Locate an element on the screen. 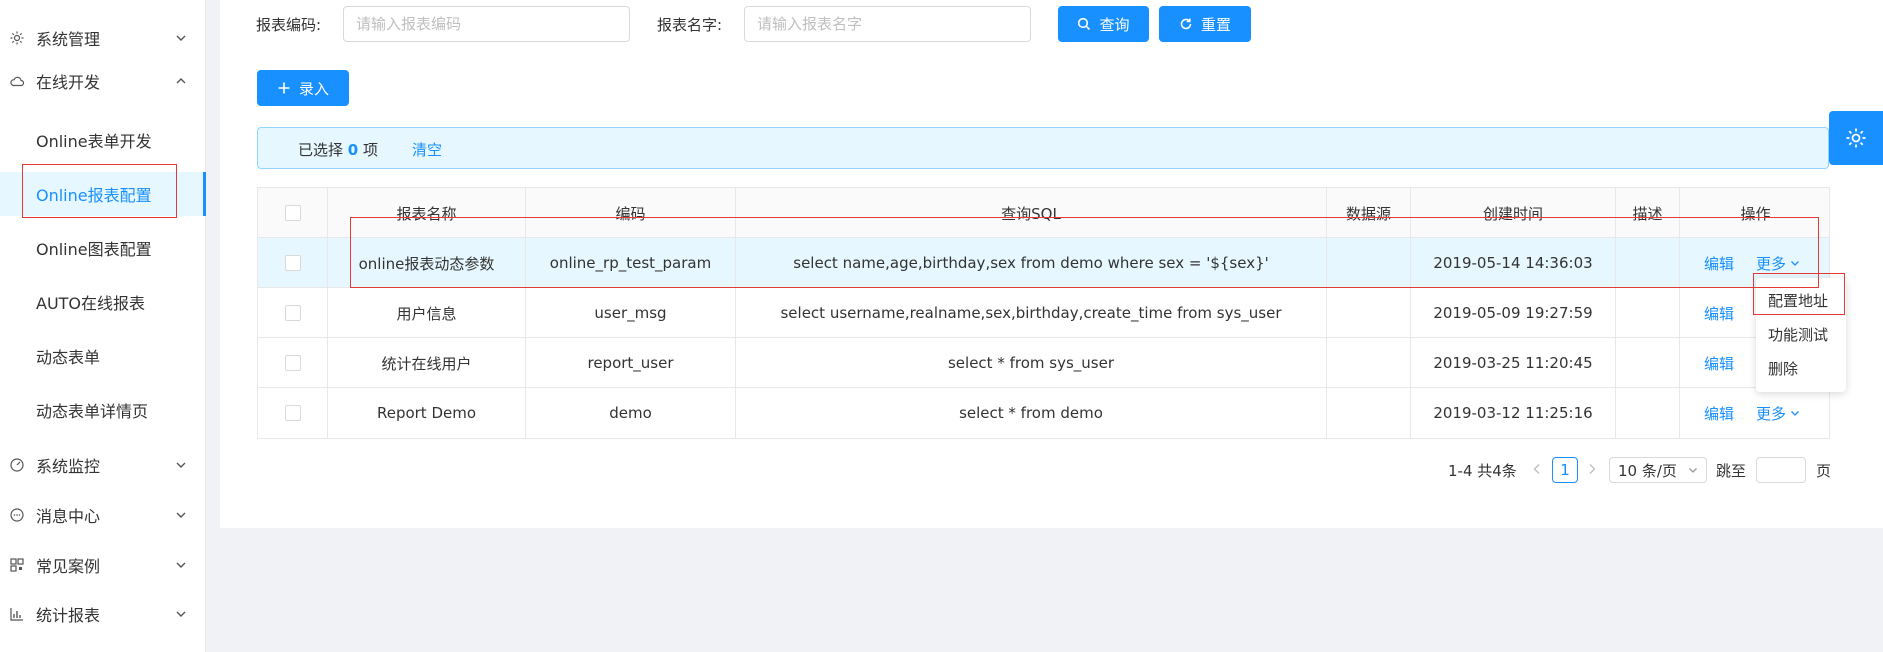  submenu-dynamic-form: 动态表单 is located at coordinates (103, 356).